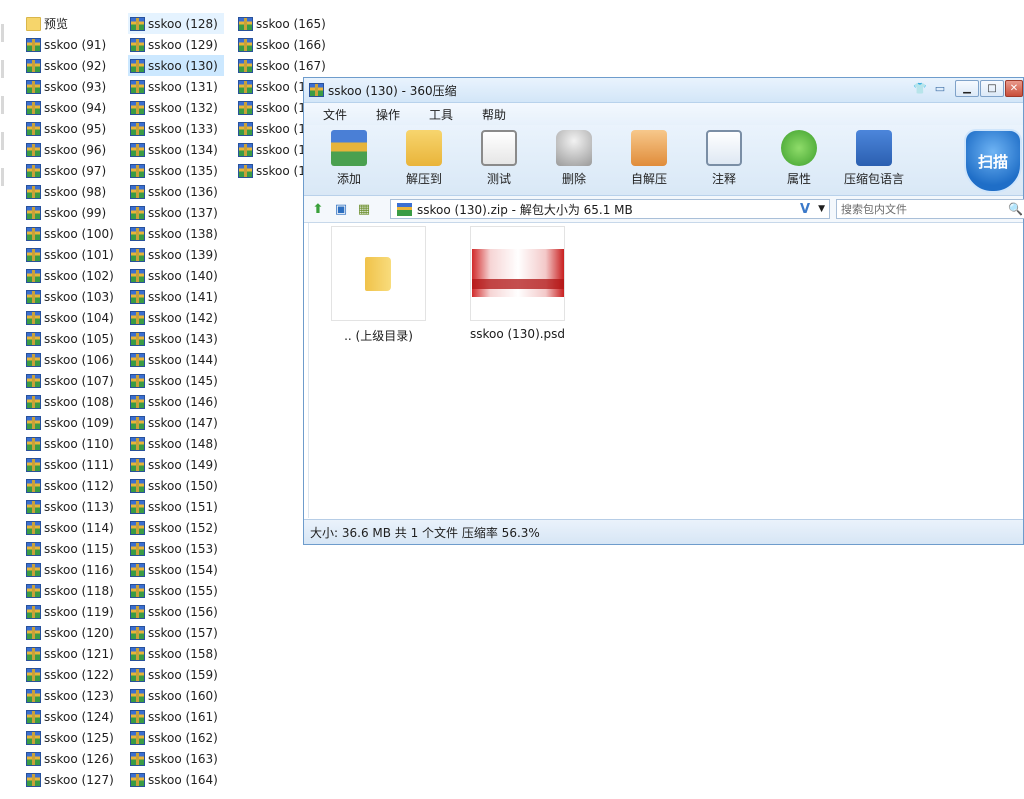 This screenshot has height=799, width=1024. What do you see at coordinates (176, 506) in the screenshot?
I see `file-list-item: sskoo (151)` at bounding box center [176, 506].